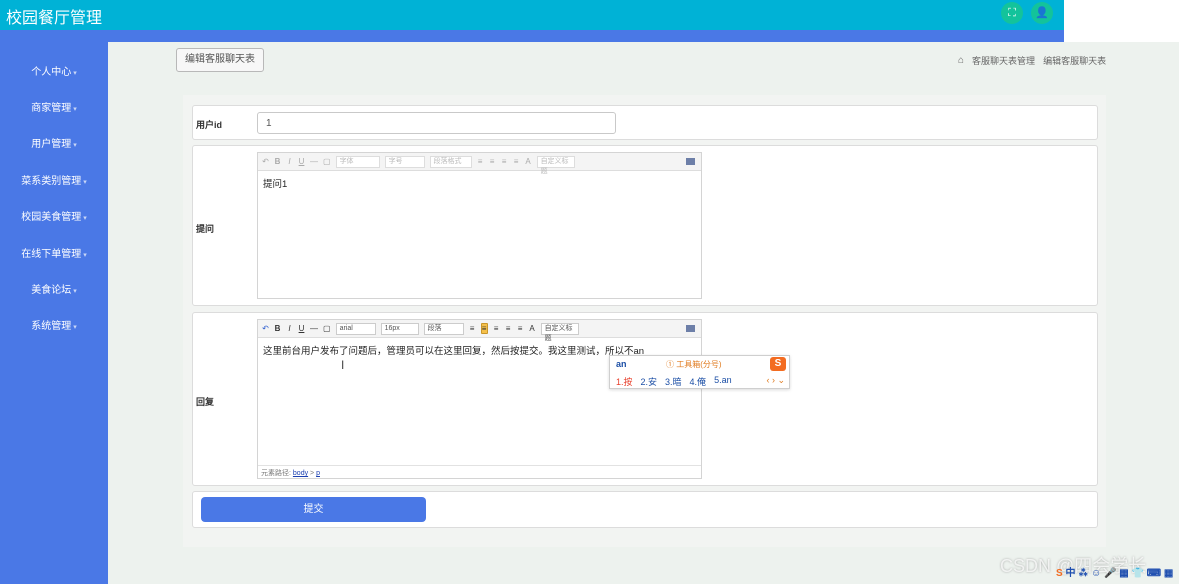 This screenshot has width=1179, height=584. I want to click on user-id-input: 1, so click(436, 123).